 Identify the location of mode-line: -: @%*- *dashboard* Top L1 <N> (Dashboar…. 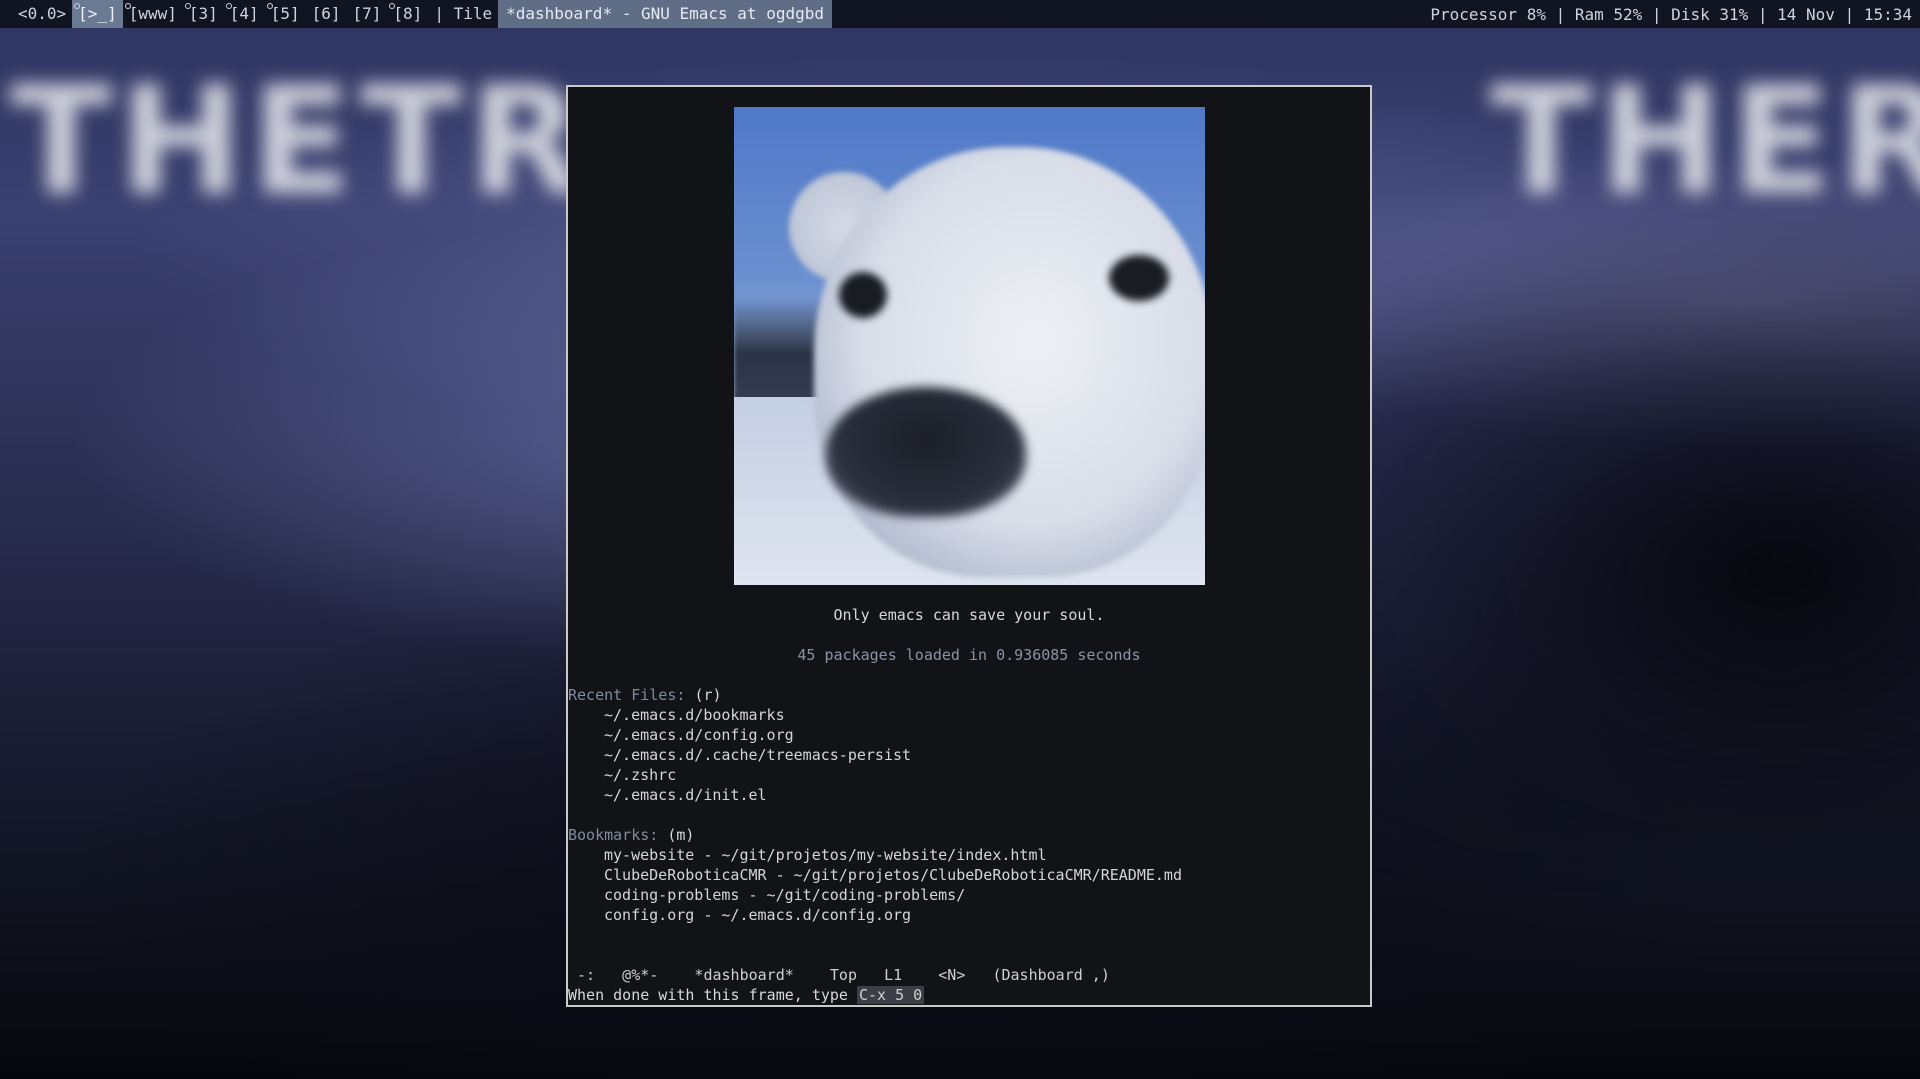
(839, 975).